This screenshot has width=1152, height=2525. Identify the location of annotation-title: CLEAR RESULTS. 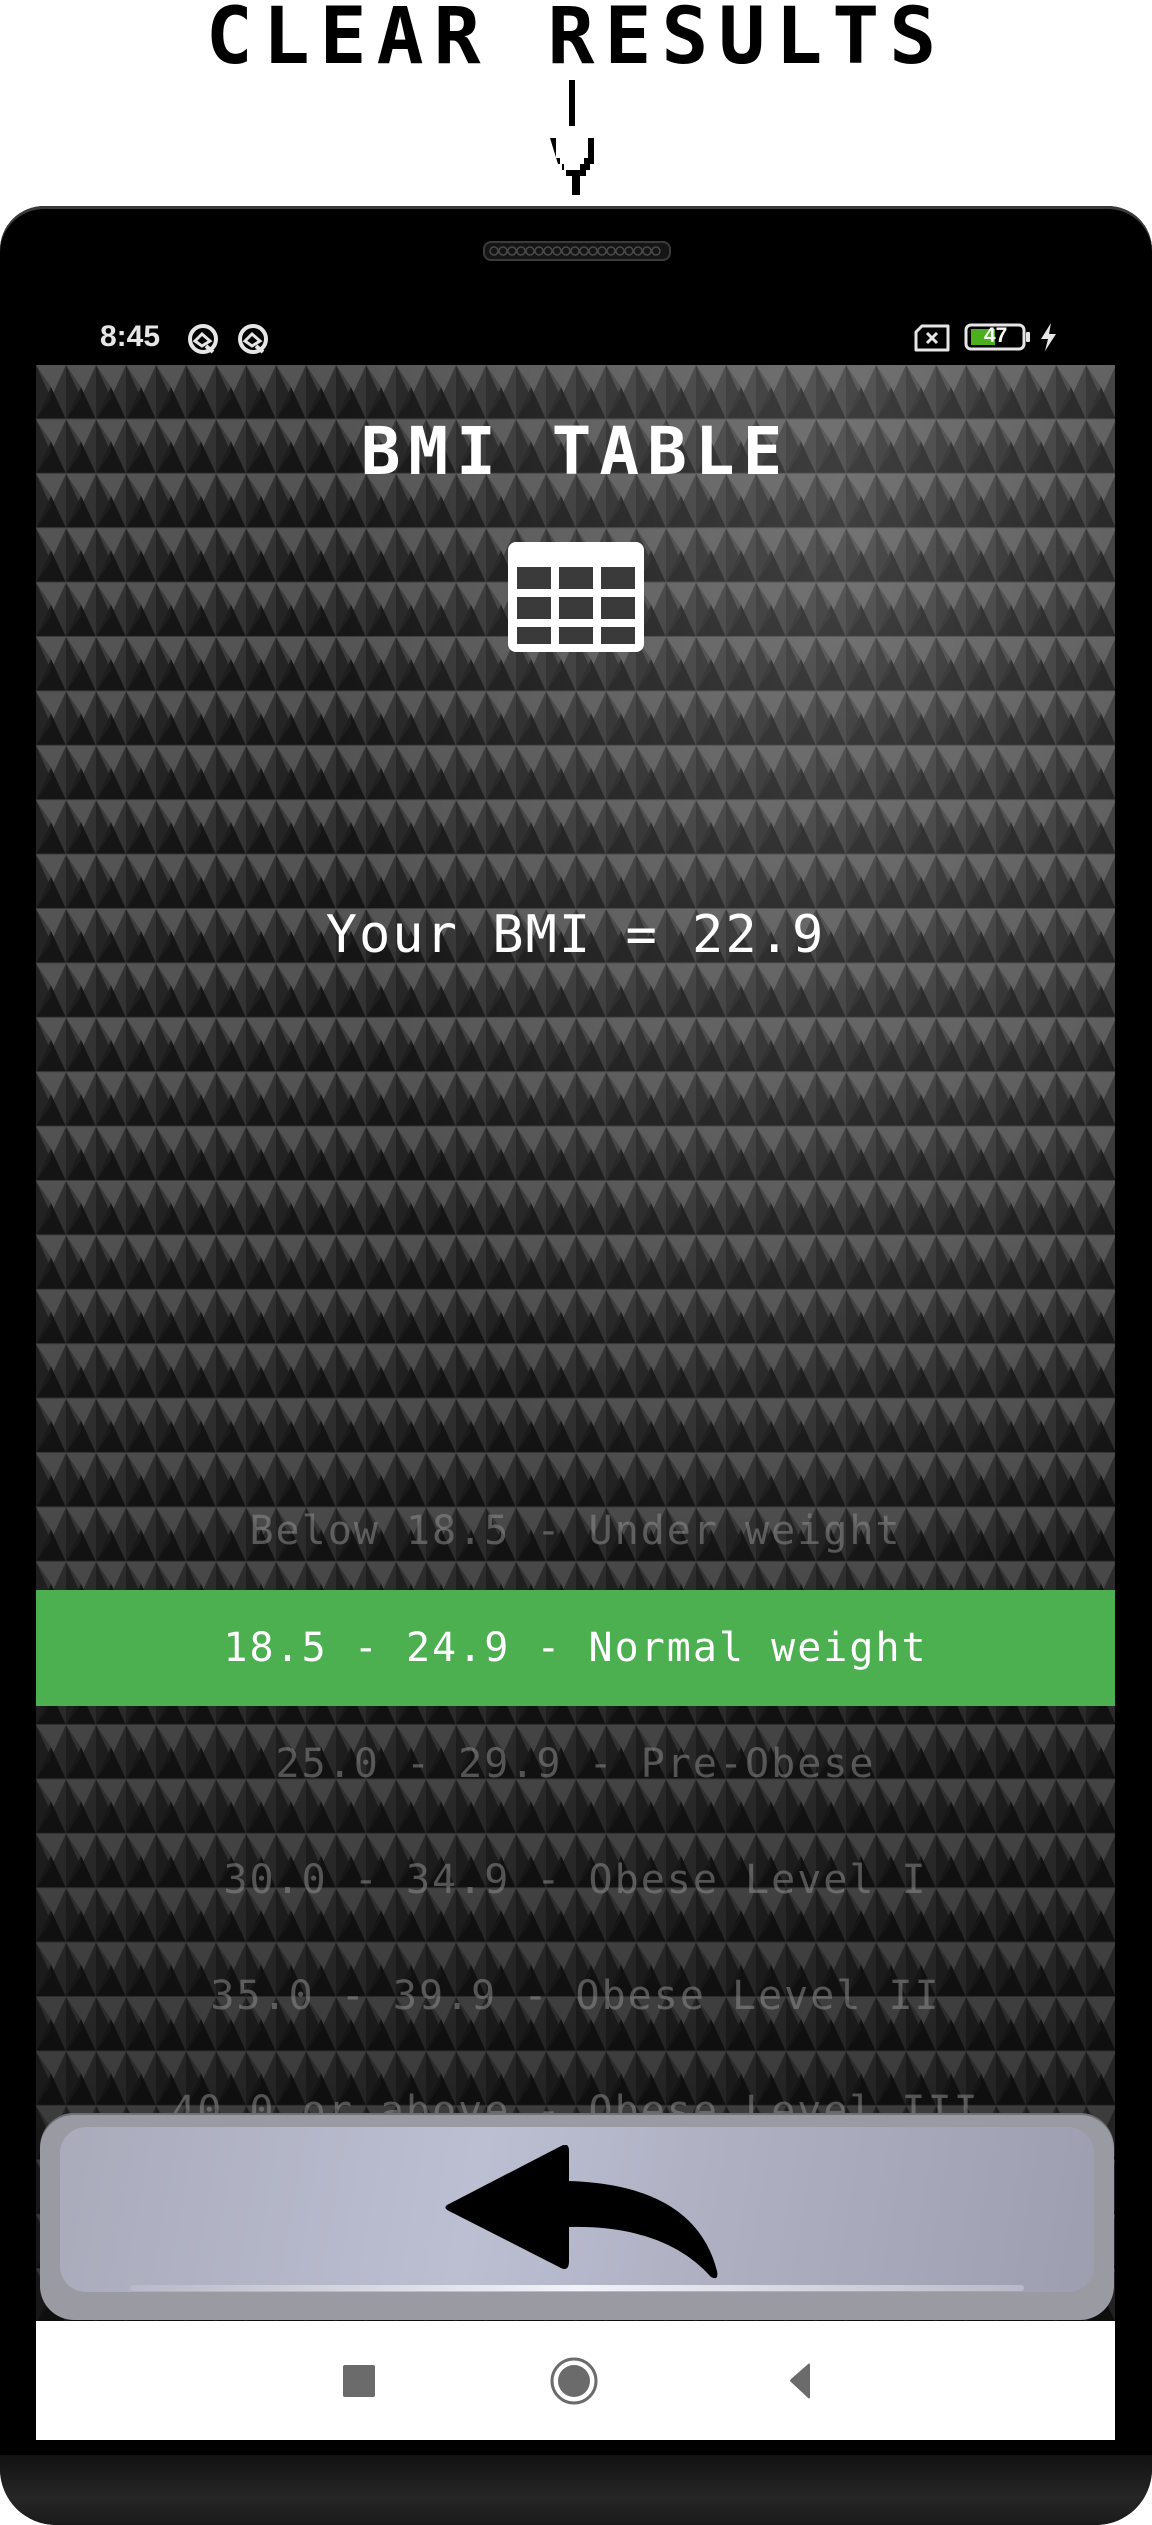
(576, 41).